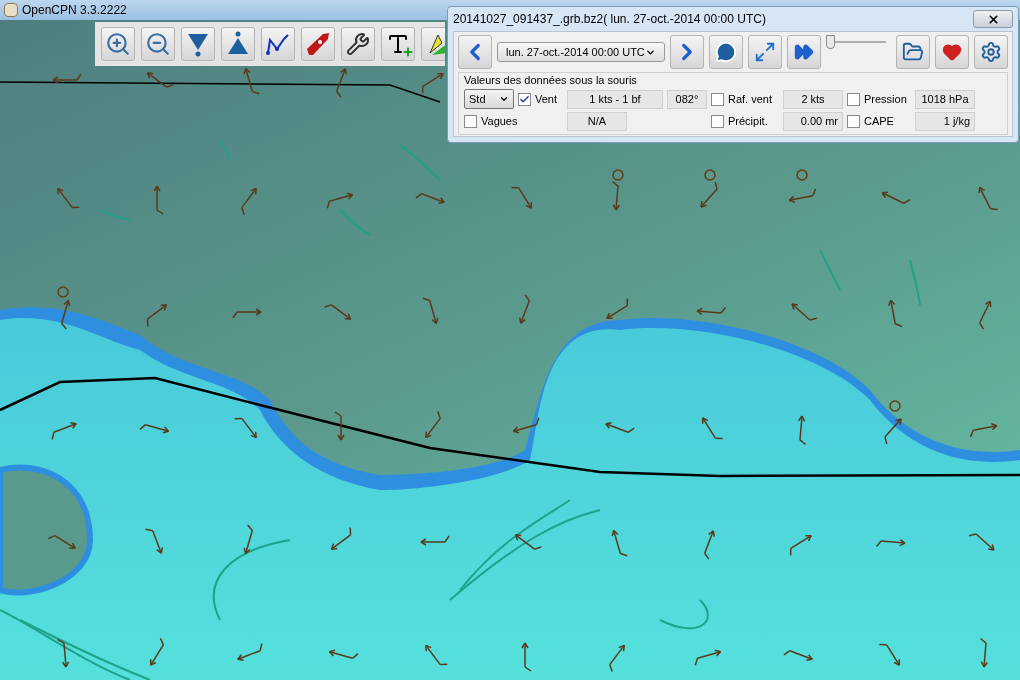  I want to click on route-icon, so click(278, 44).